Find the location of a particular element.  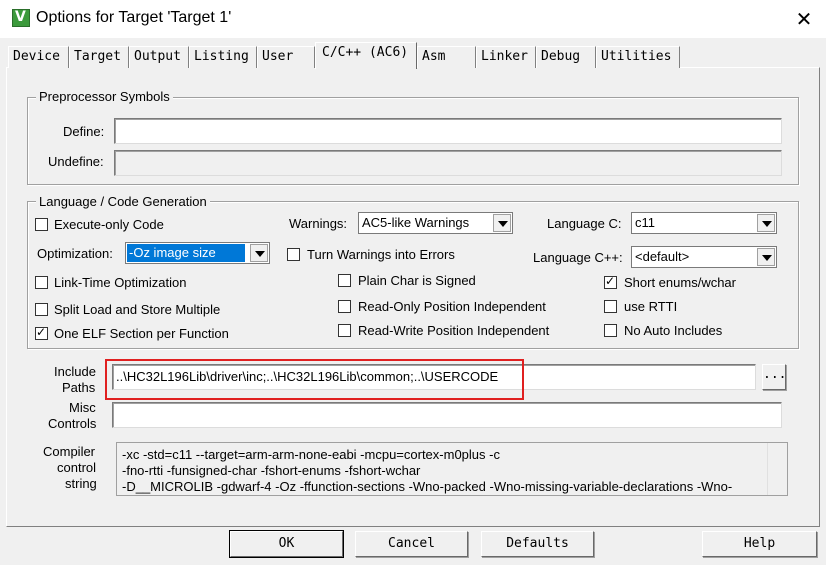

include-label-line2: Paths is located at coordinates (79, 387).